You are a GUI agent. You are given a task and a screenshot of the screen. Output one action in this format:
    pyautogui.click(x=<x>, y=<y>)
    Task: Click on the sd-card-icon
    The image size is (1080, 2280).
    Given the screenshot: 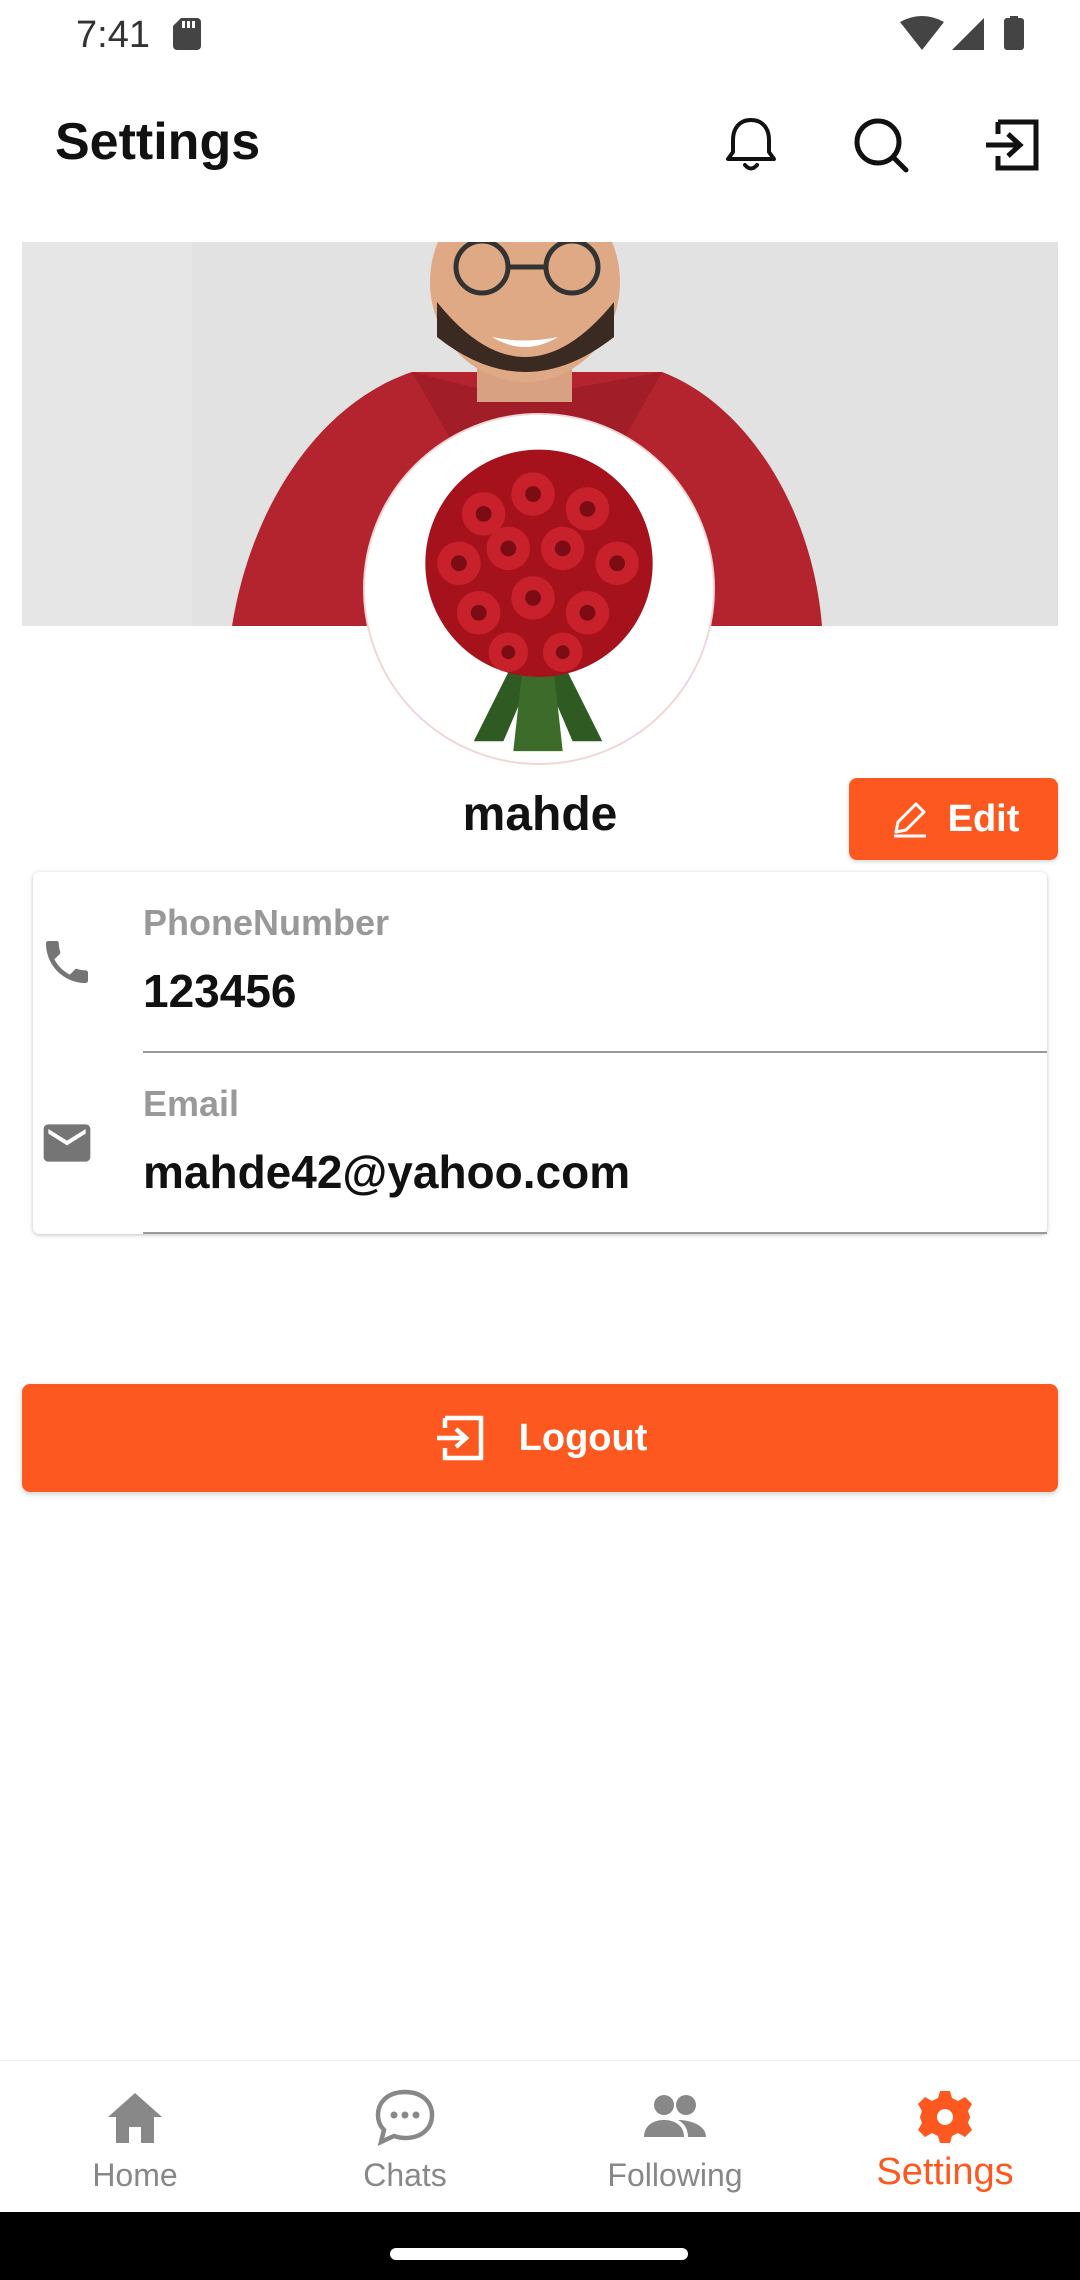 What is the action you would take?
    pyautogui.click(x=187, y=34)
    